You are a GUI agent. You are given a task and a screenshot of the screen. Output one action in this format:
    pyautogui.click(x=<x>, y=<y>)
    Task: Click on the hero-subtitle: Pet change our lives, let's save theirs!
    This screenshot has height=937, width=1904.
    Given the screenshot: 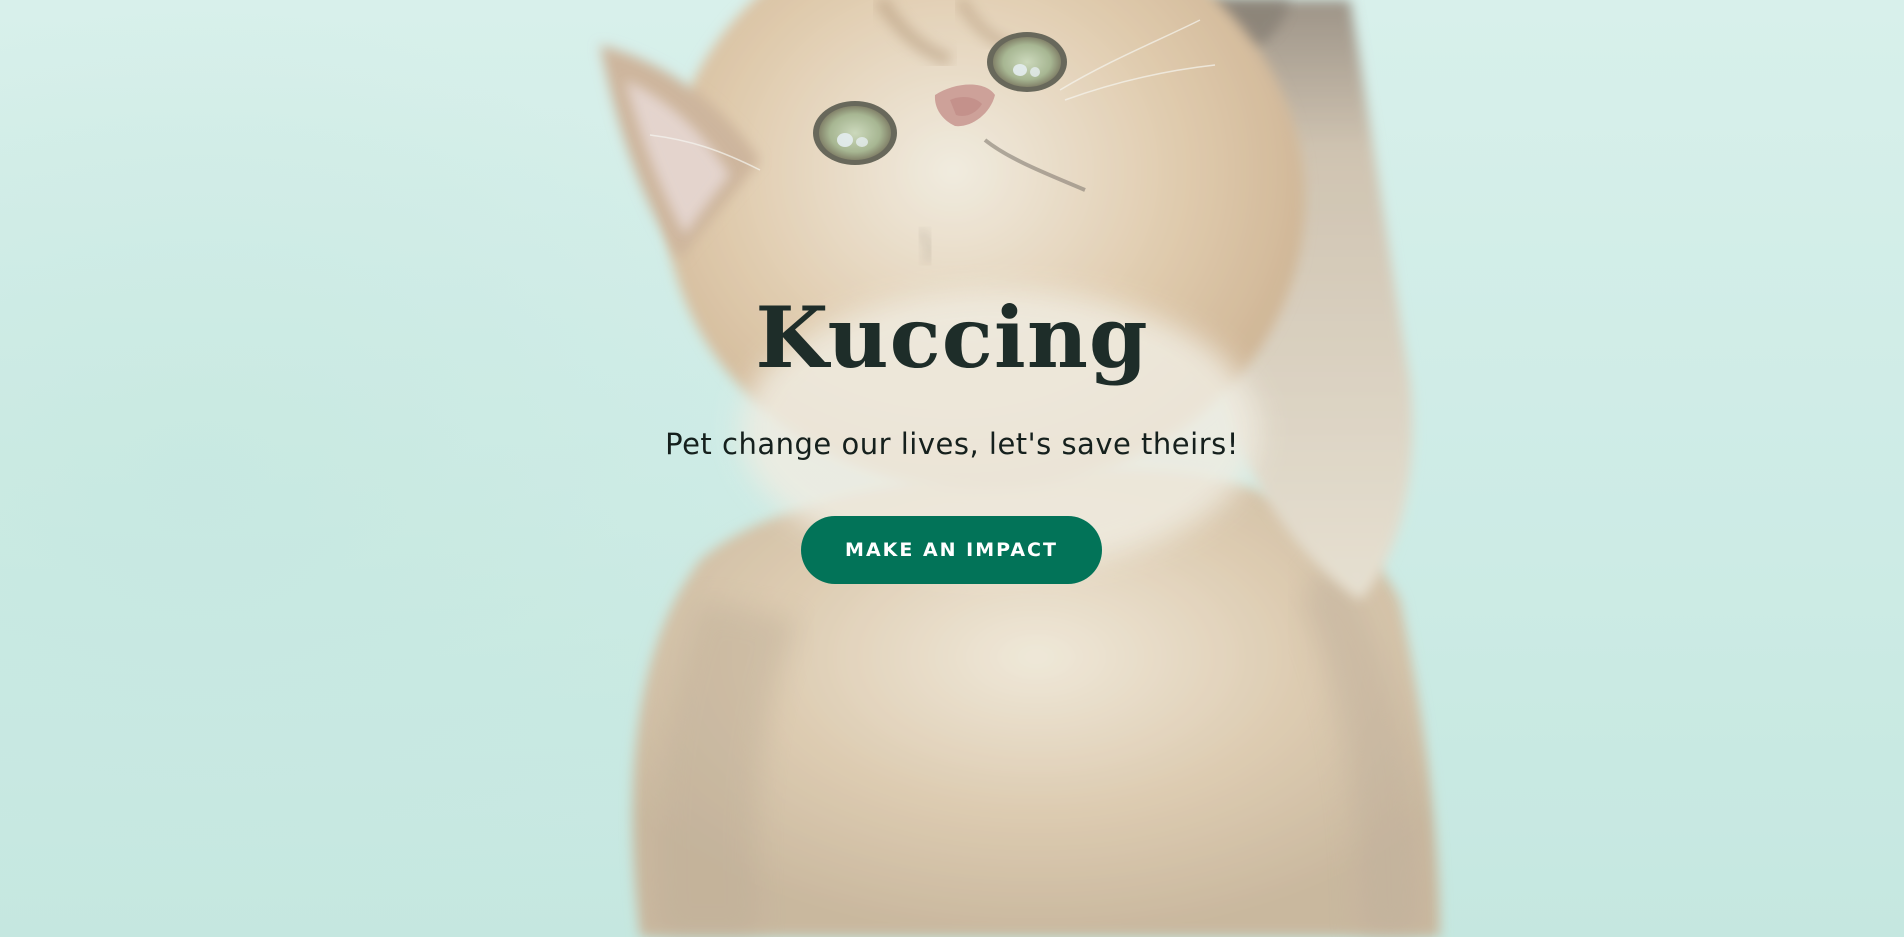 What is the action you would take?
    pyautogui.click(x=952, y=444)
    